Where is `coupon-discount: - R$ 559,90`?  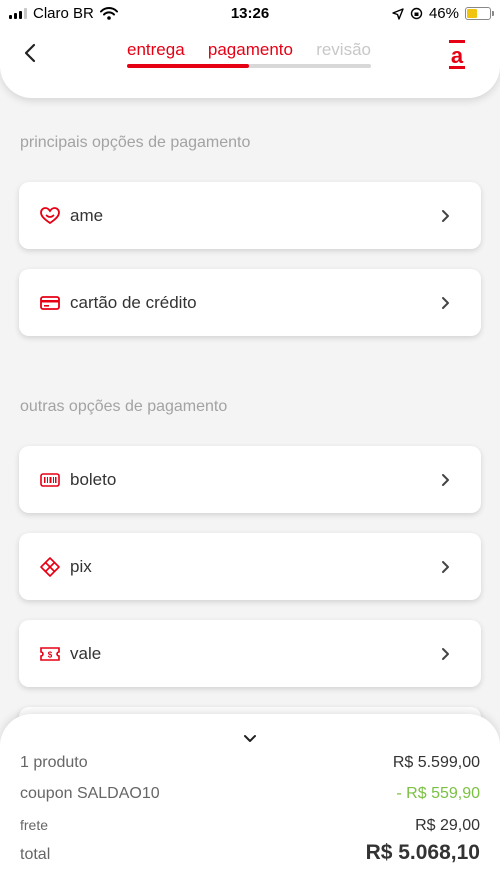
coupon-discount: - R$ 559,90 is located at coordinates (438, 793).